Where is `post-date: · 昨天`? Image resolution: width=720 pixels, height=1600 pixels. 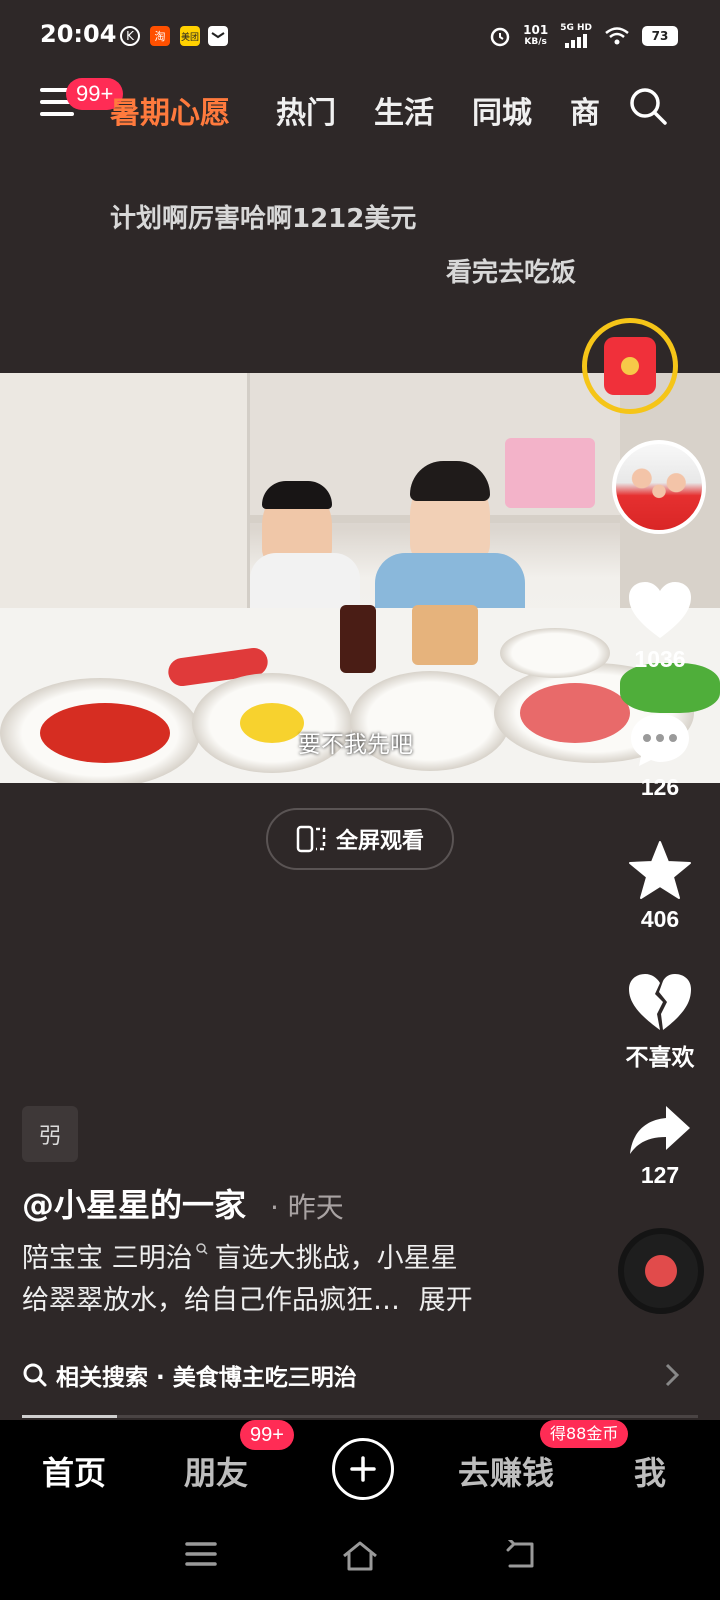
post-date: · 昨天 is located at coordinates (307, 1207).